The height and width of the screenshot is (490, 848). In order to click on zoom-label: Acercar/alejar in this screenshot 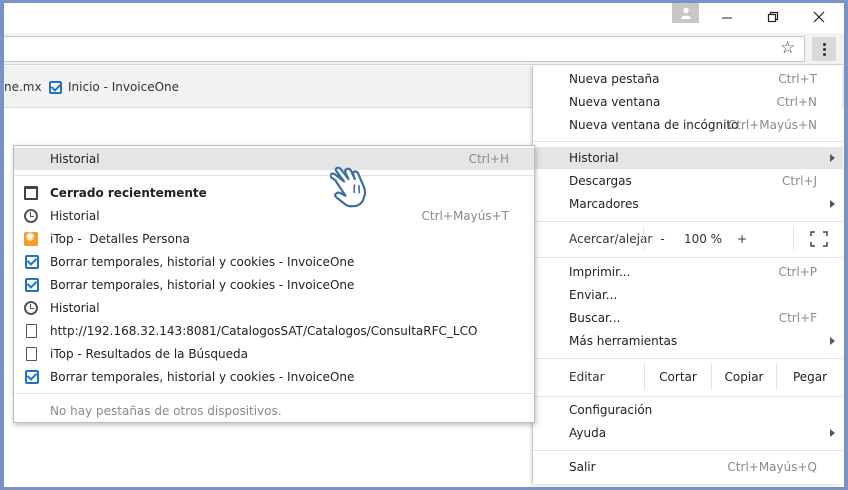, I will do `click(611, 239)`.